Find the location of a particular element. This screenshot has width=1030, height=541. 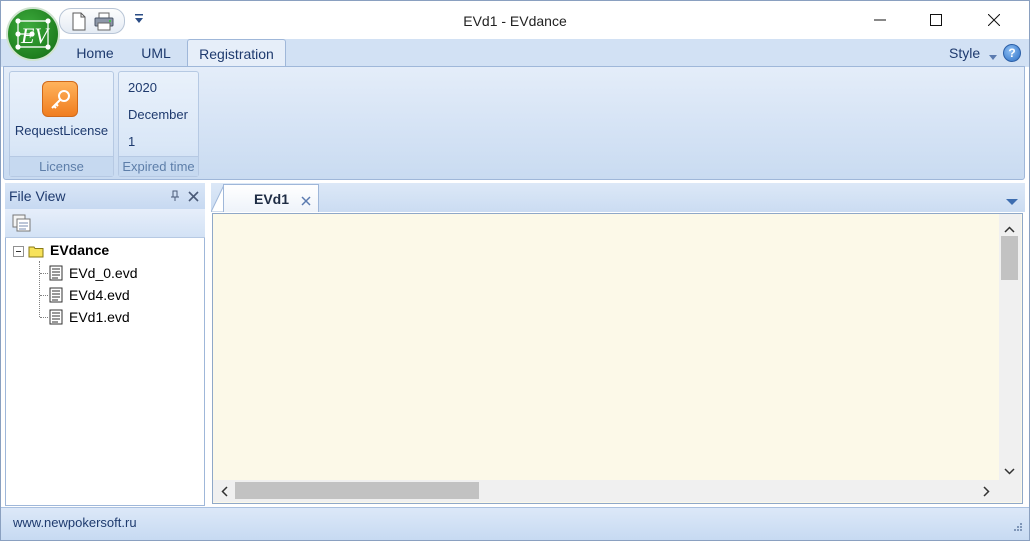

properties-icon is located at coordinates (22, 224).